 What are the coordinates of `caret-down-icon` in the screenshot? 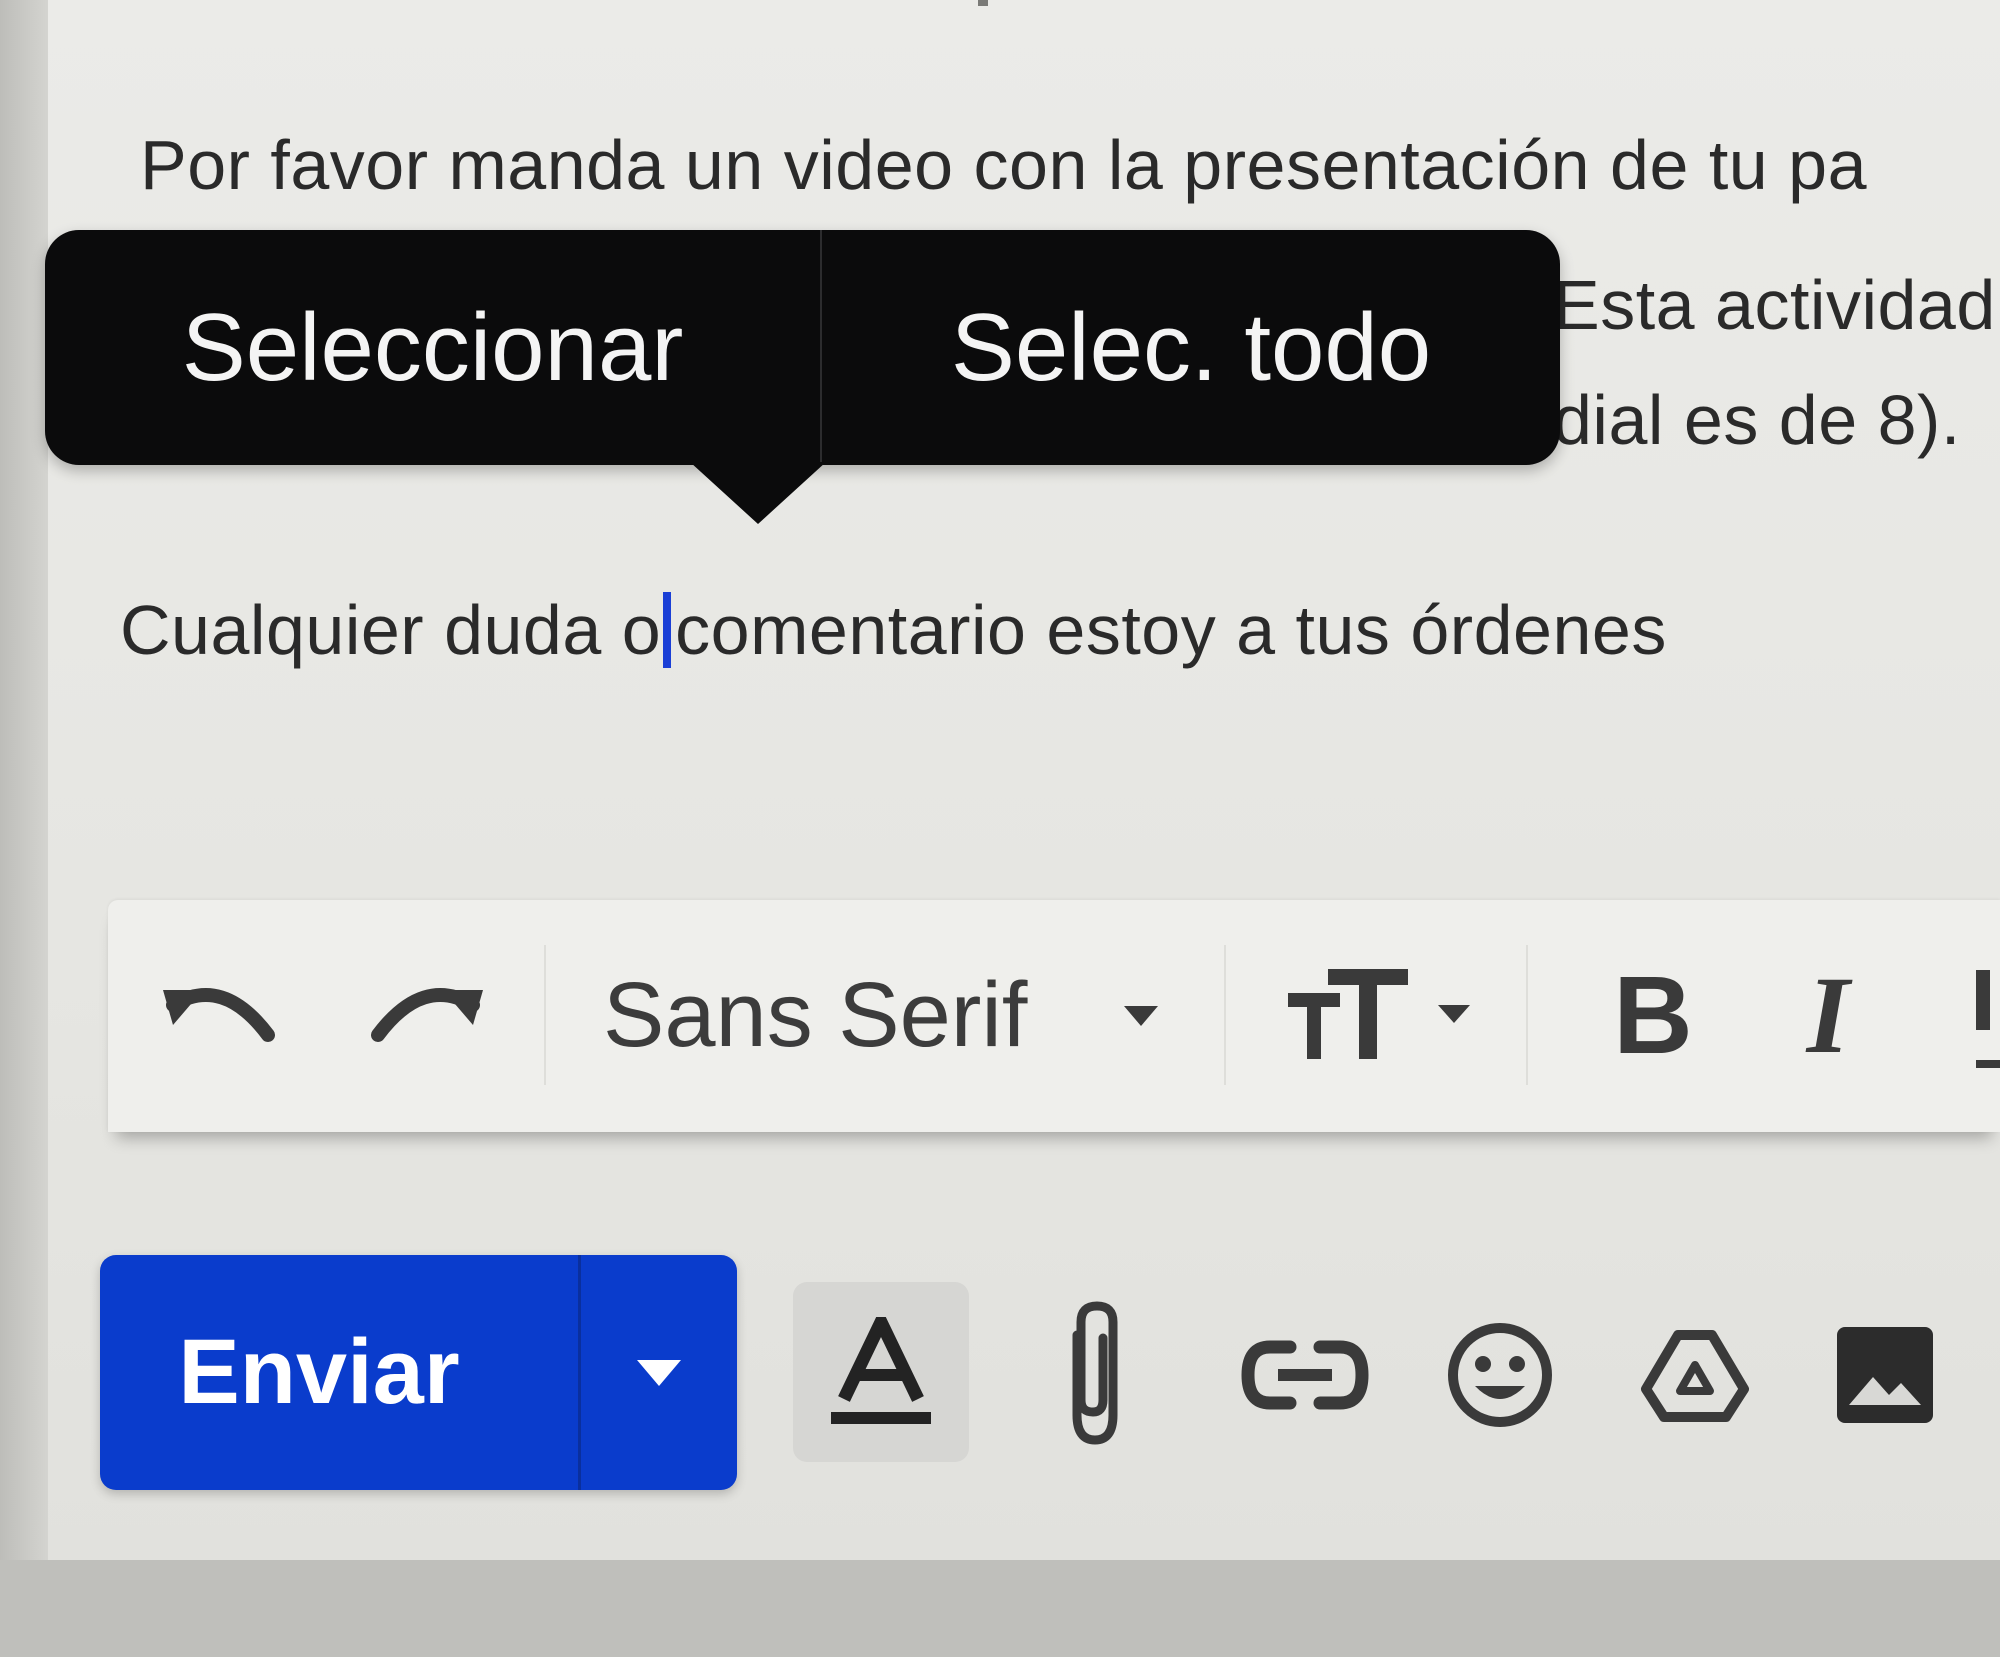 It's located at (659, 1372).